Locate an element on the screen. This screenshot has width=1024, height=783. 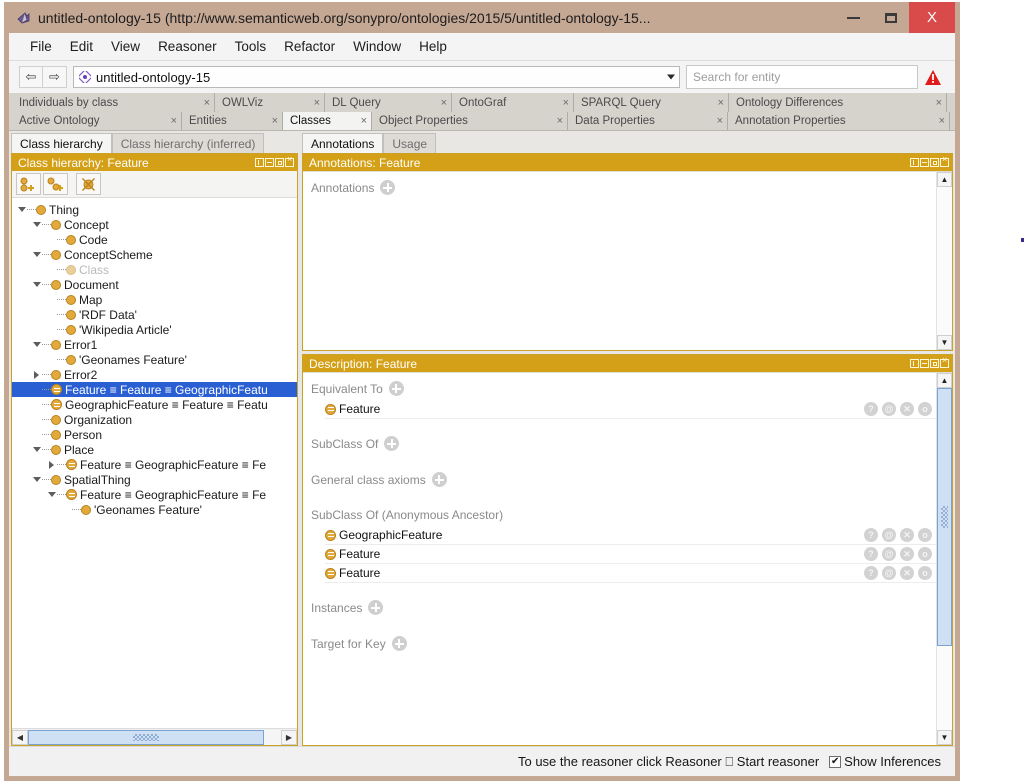
panel-maximize-icon is located at coordinates (934, 363).